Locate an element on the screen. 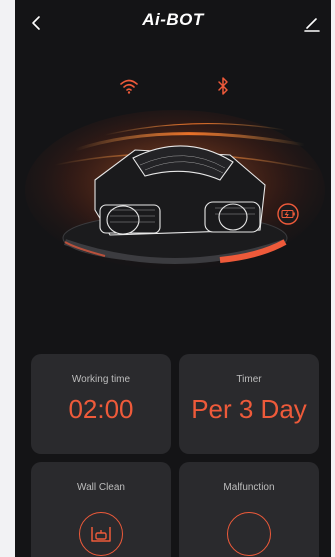 The height and width of the screenshot is (557, 335). edit-icon is located at coordinates (312, 25).